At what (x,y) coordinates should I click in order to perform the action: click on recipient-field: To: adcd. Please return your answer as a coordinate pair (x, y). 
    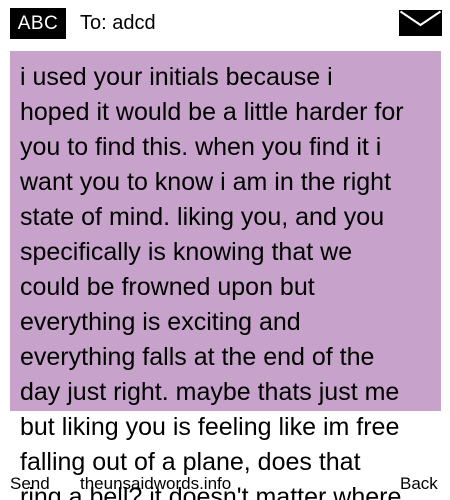
    Looking at the image, I should click on (118, 23).